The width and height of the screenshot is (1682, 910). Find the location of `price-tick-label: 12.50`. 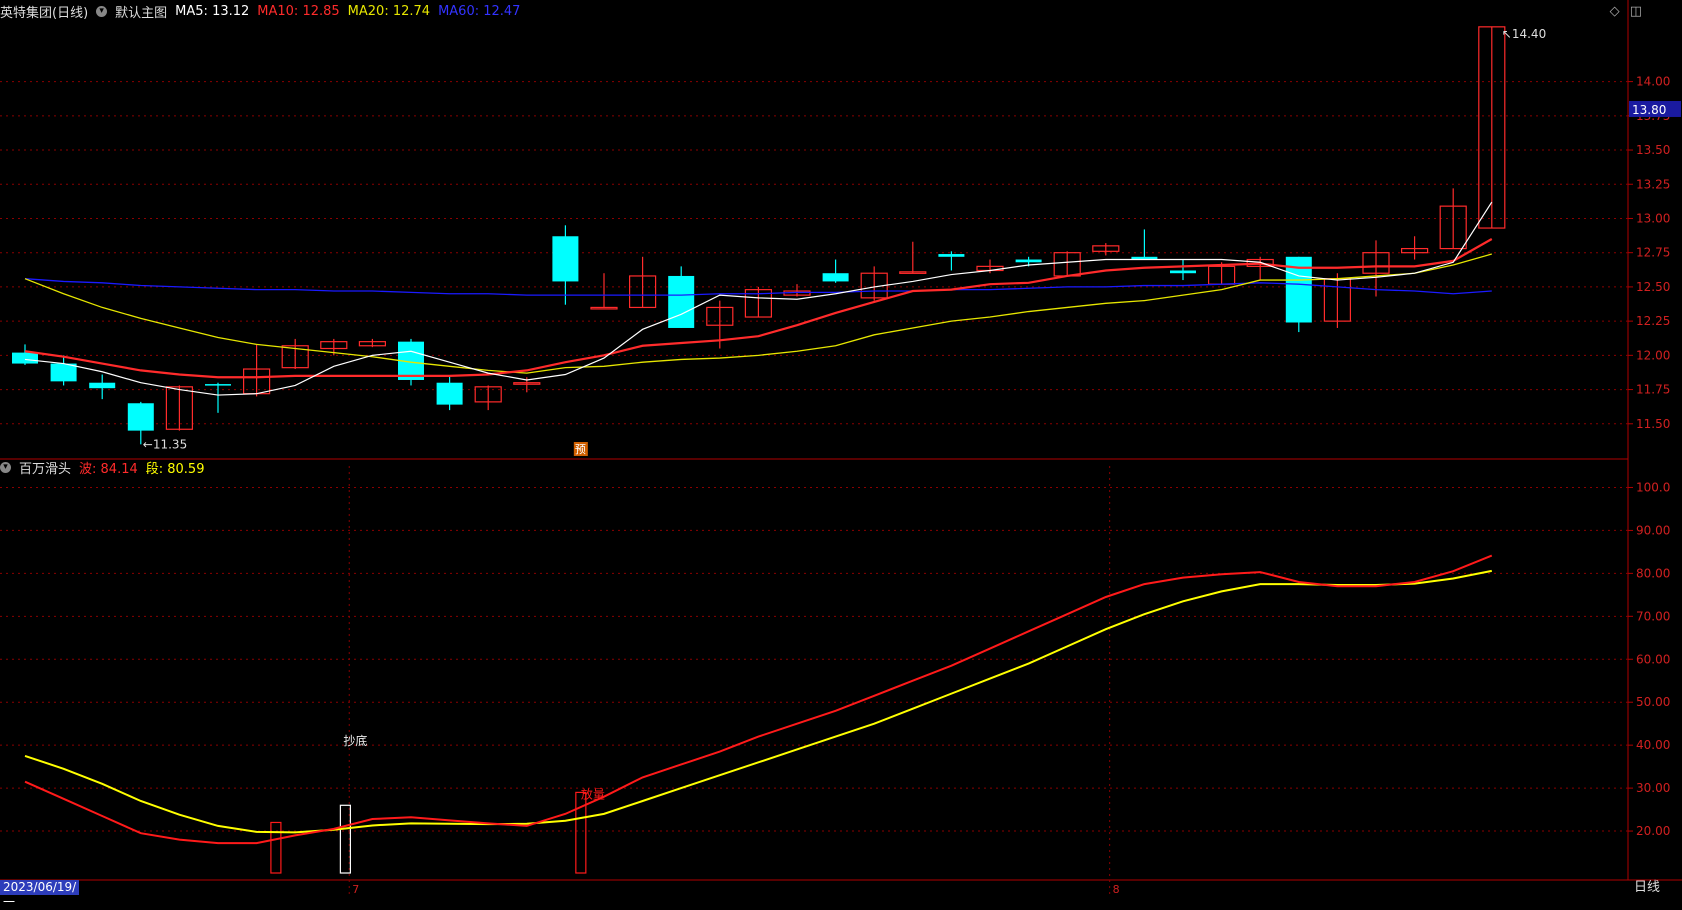

price-tick-label: 12.50 is located at coordinates (1653, 287).